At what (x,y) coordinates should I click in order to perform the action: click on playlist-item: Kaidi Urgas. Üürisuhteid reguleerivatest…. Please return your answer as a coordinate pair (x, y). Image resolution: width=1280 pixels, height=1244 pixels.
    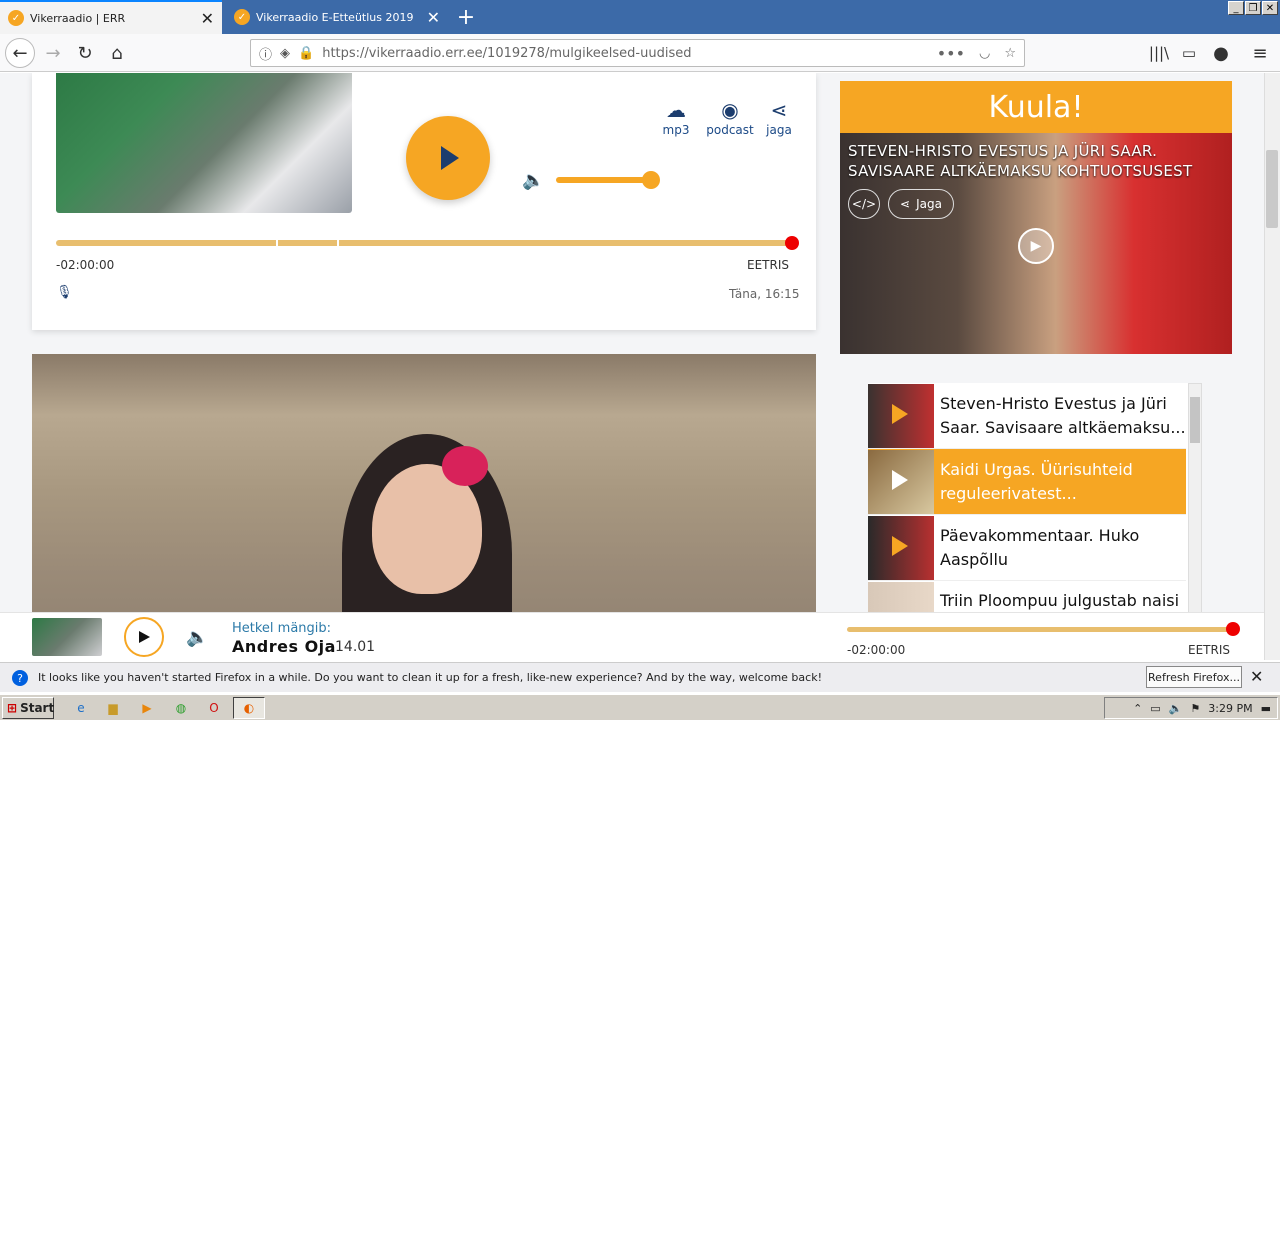
    Looking at the image, I should click on (1027, 482).